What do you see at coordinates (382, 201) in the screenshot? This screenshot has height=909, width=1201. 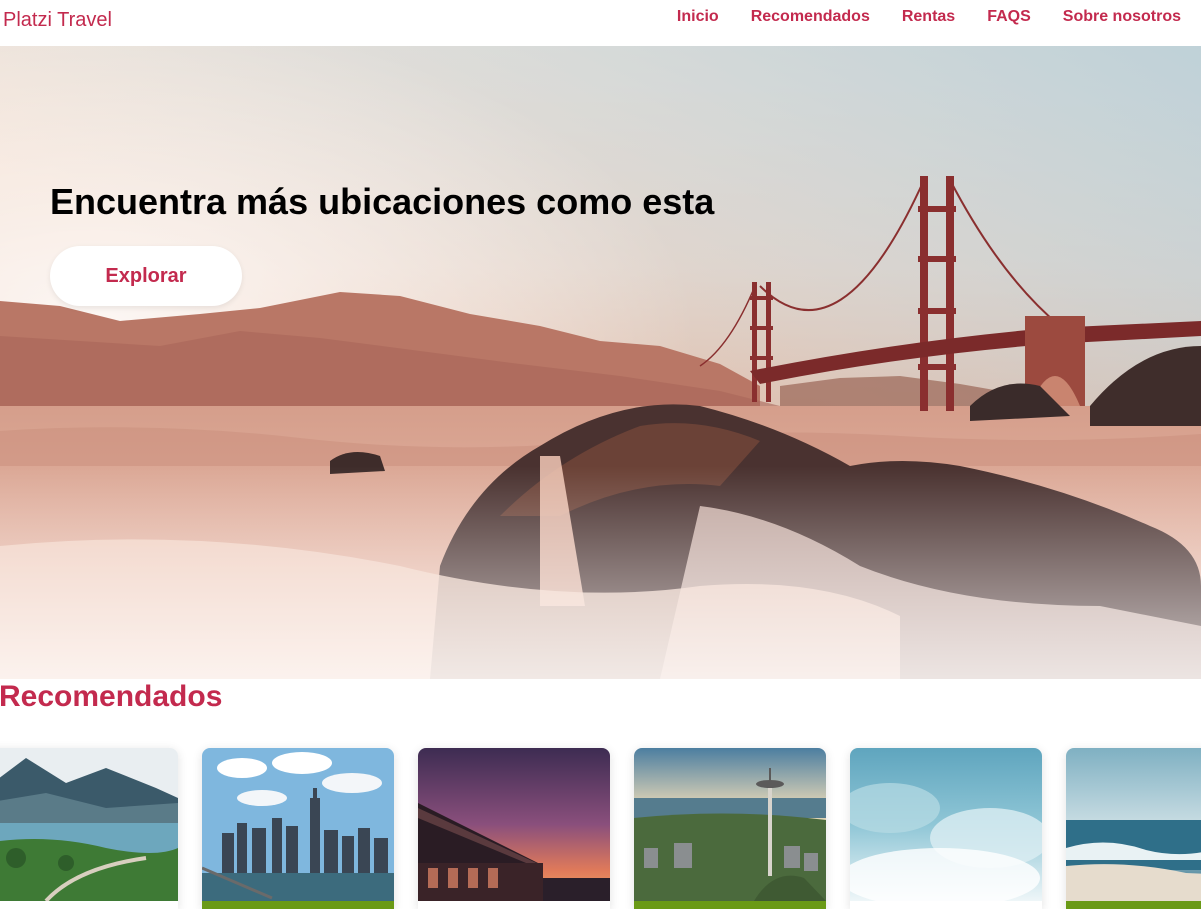 I see `hero-title: Encuentra más ubicaciones como esta` at bounding box center [382, 201].